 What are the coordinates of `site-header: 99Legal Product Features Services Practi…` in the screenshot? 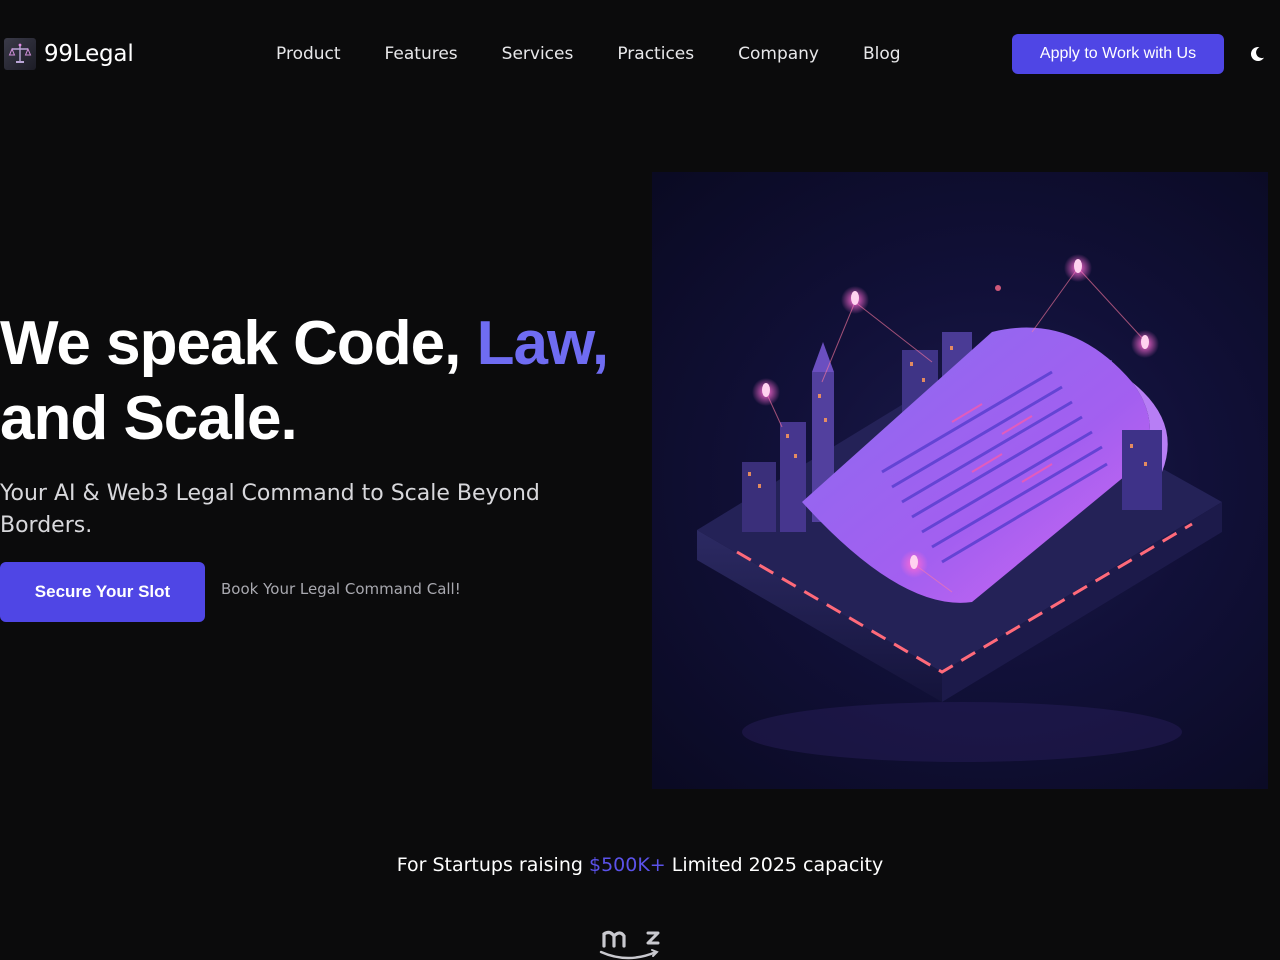 It's located at (640, 54).